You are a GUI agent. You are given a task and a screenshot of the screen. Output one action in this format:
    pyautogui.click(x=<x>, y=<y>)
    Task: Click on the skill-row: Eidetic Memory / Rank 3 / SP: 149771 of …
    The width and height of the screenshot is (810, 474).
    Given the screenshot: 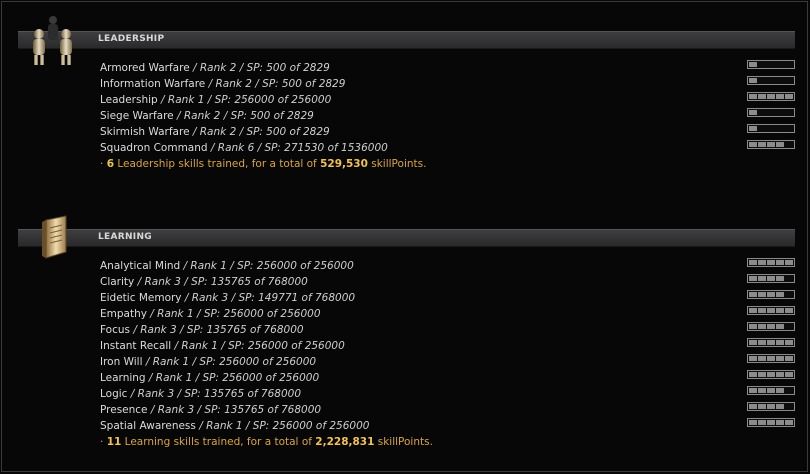 What is the action you would take?
    pyautogui.click(x=266, y=298)
    